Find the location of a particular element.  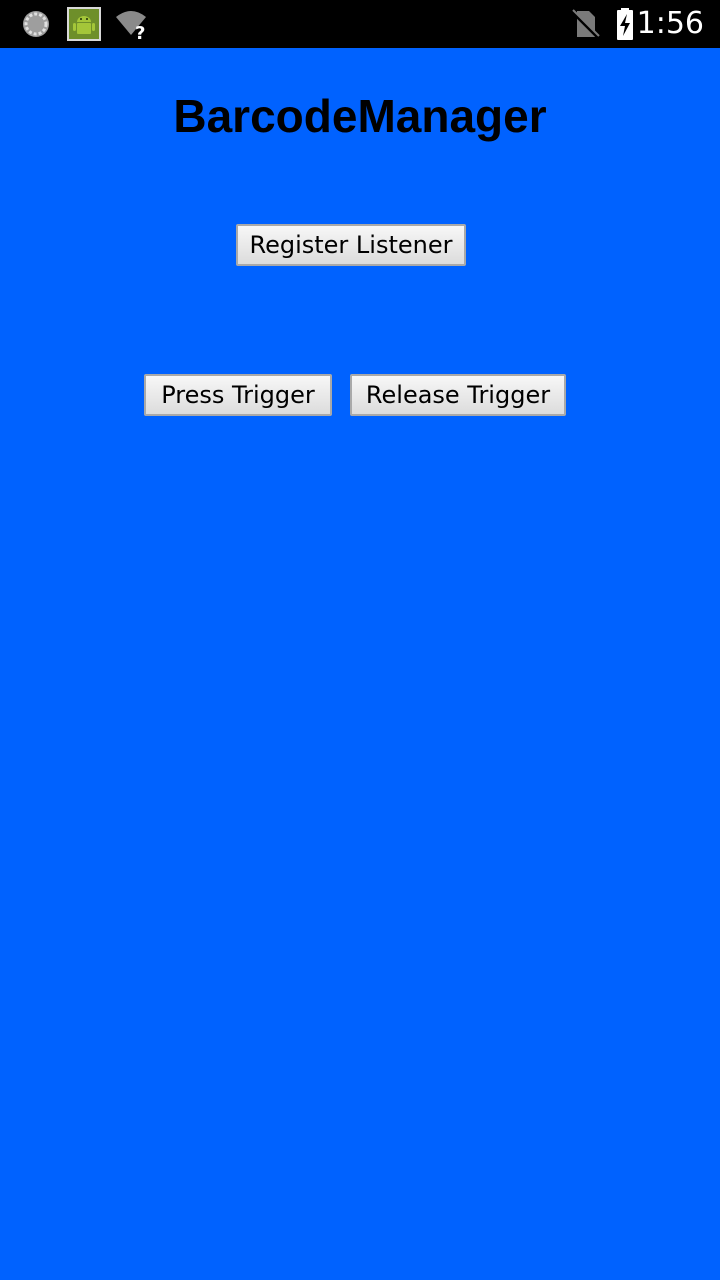

press-trigger-button: Press Trigger is located at coordinates (238, 395).